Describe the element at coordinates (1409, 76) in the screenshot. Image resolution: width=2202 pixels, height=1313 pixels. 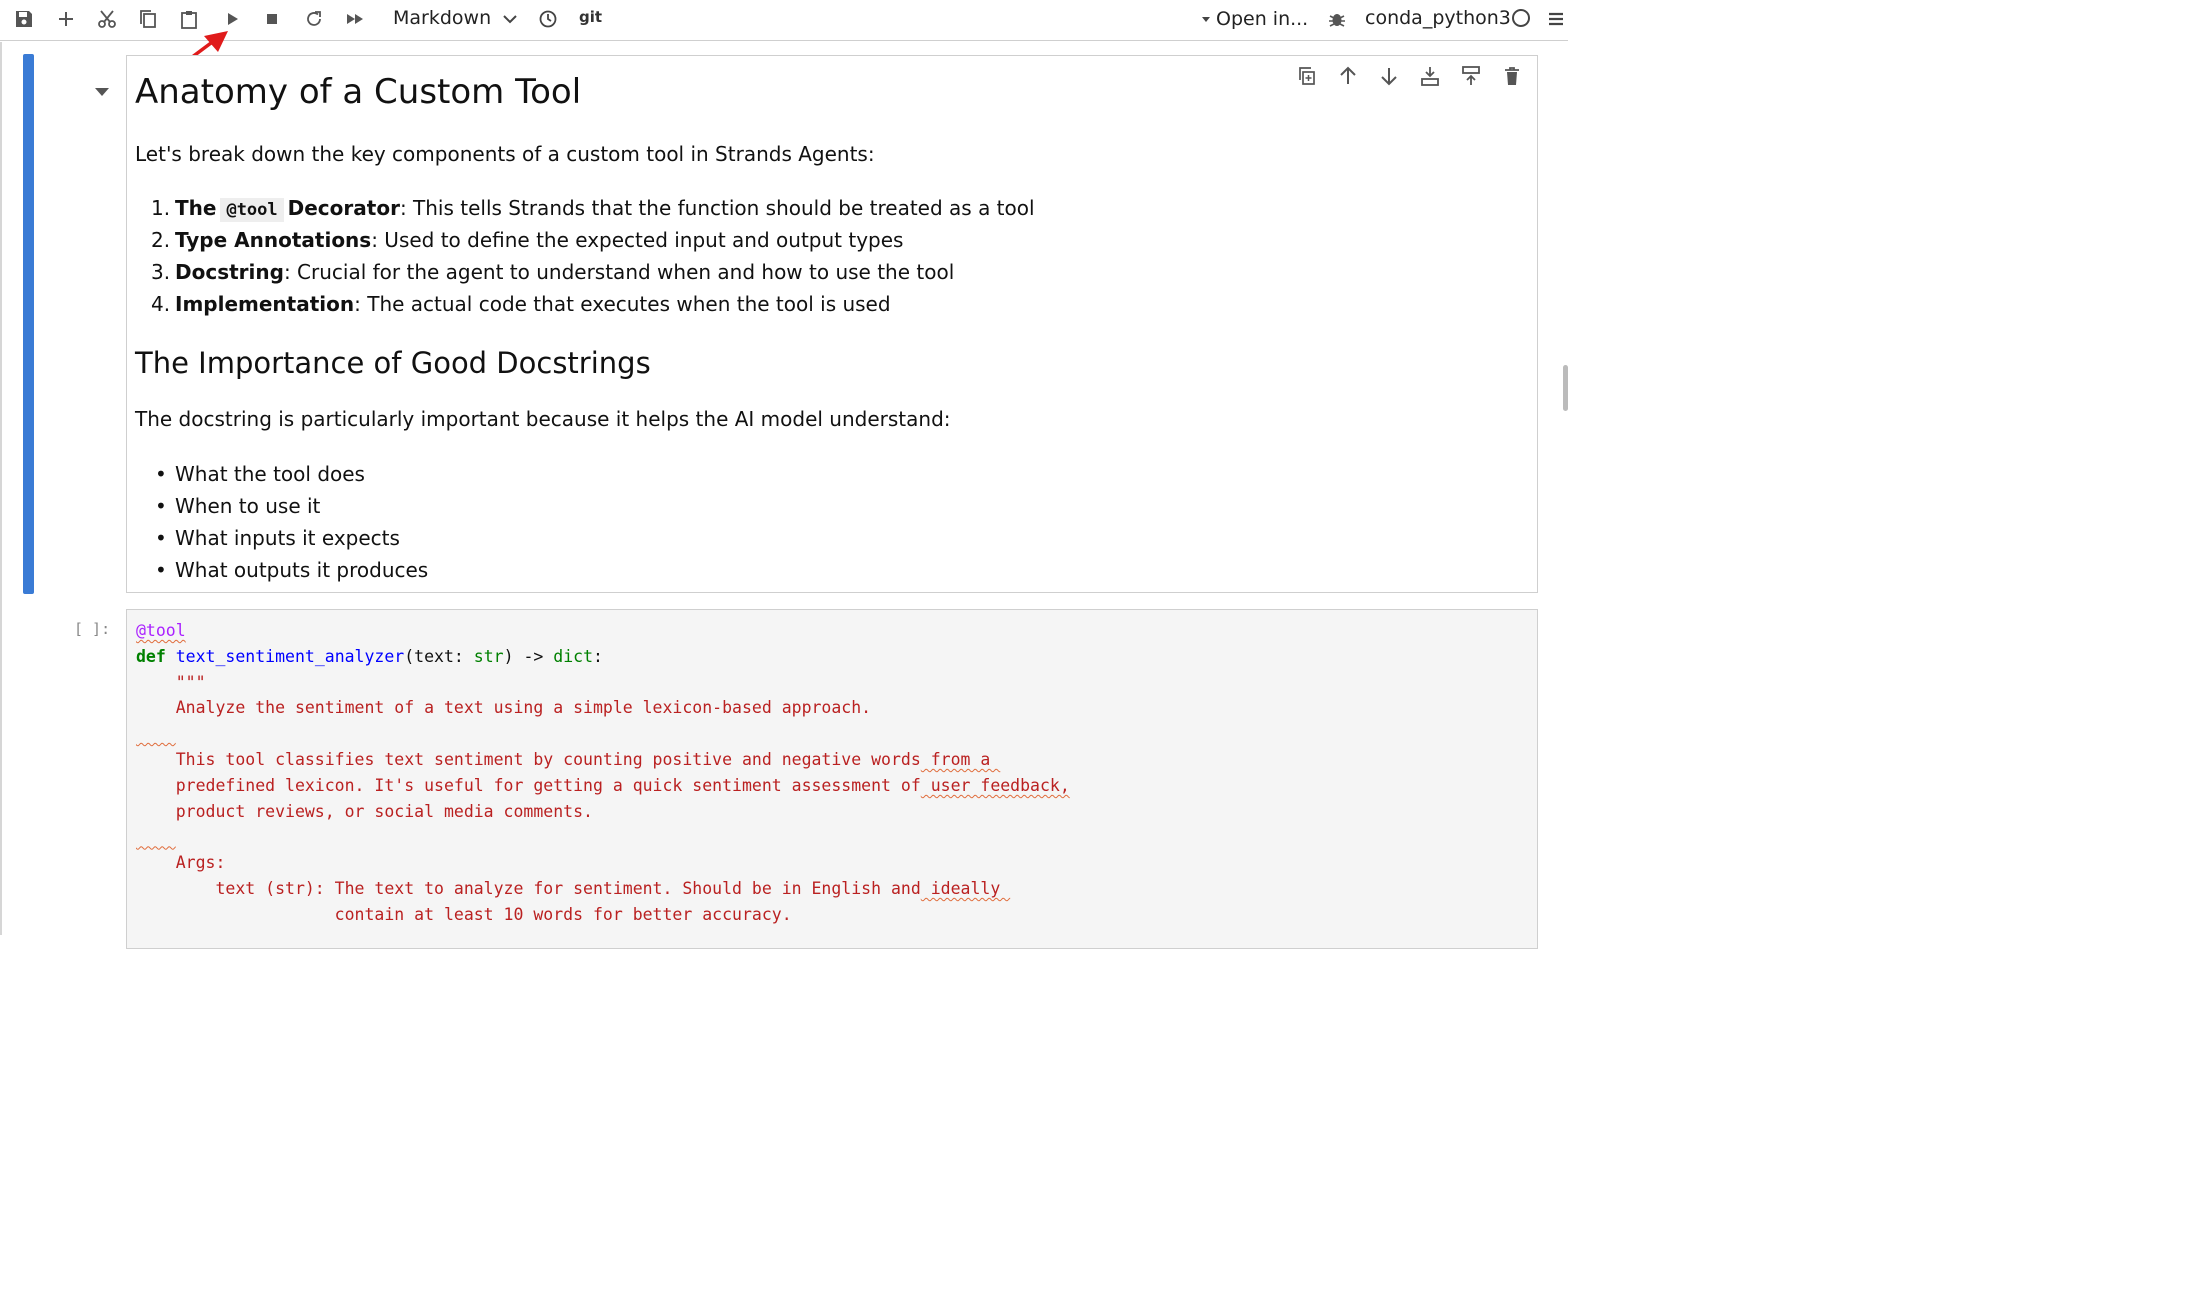
I see `cell-toolbar` at that location.